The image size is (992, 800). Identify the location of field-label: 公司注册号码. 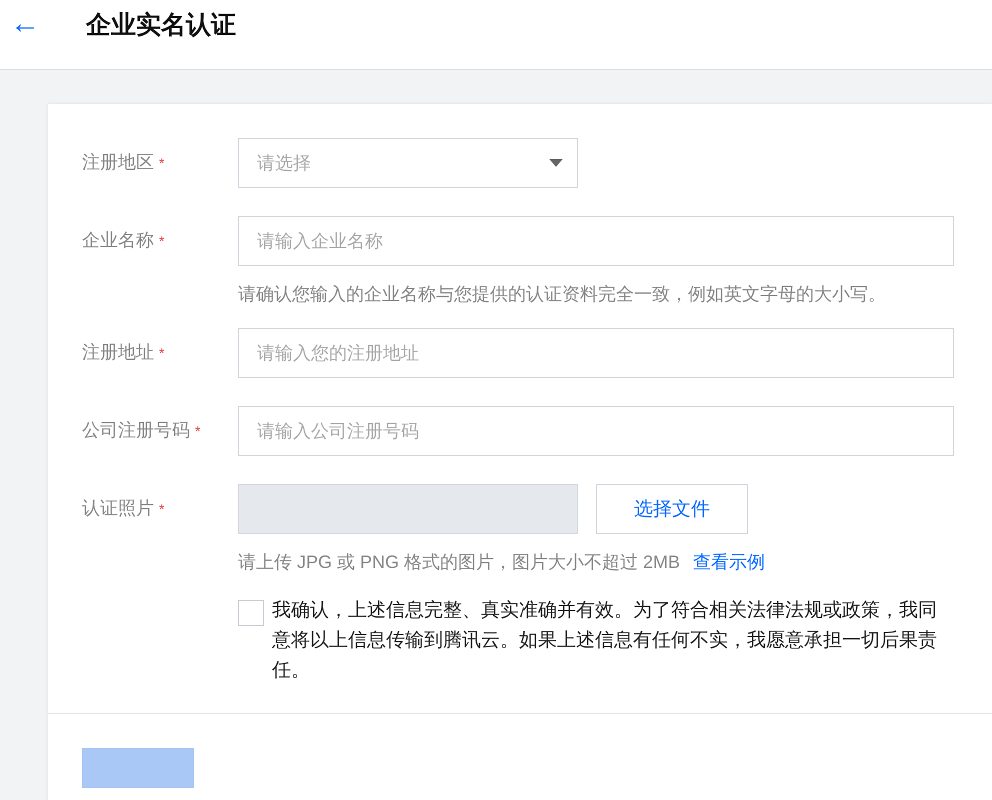
(136, 430).